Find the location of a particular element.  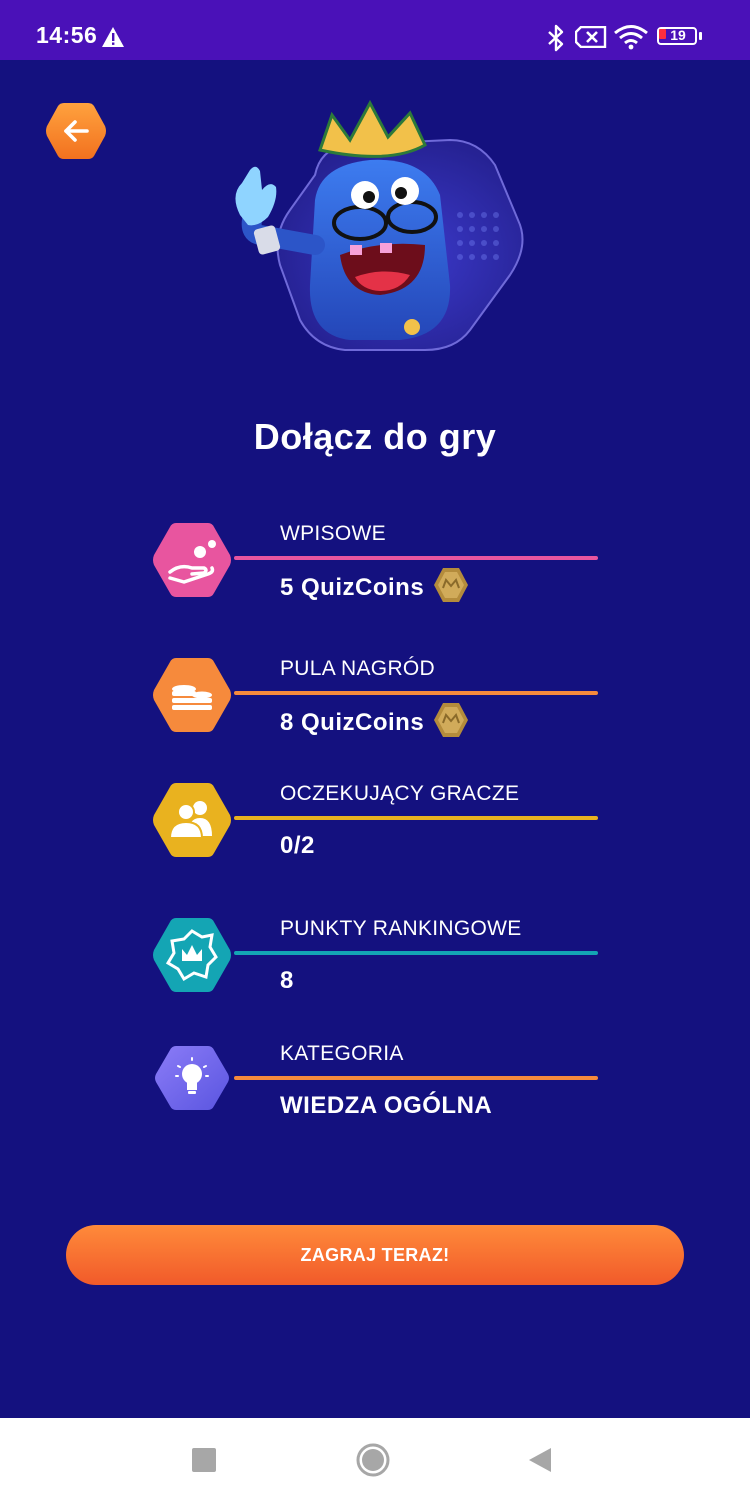

navigation-bar is located at coordinates (375, 1459).